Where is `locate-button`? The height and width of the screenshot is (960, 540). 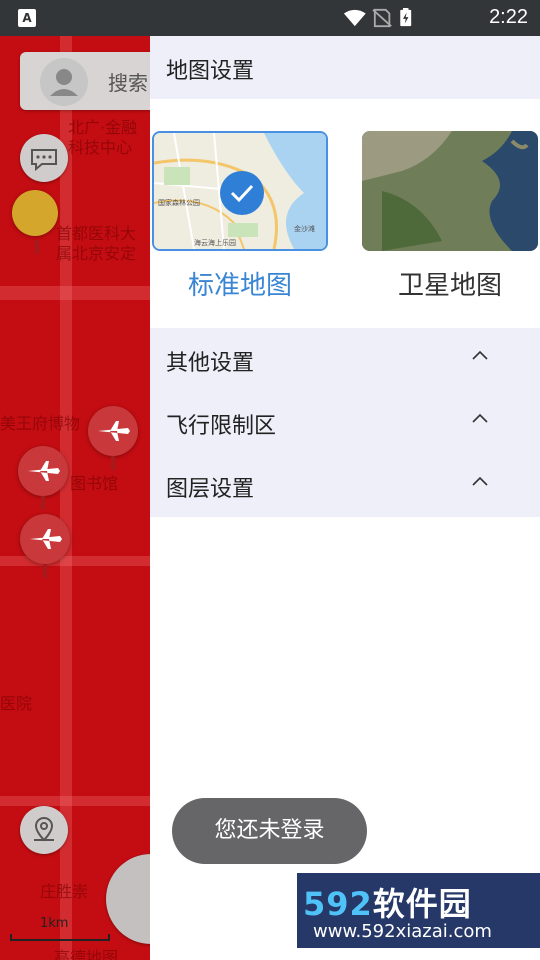 locate-button is located at coordinates (44, 830).